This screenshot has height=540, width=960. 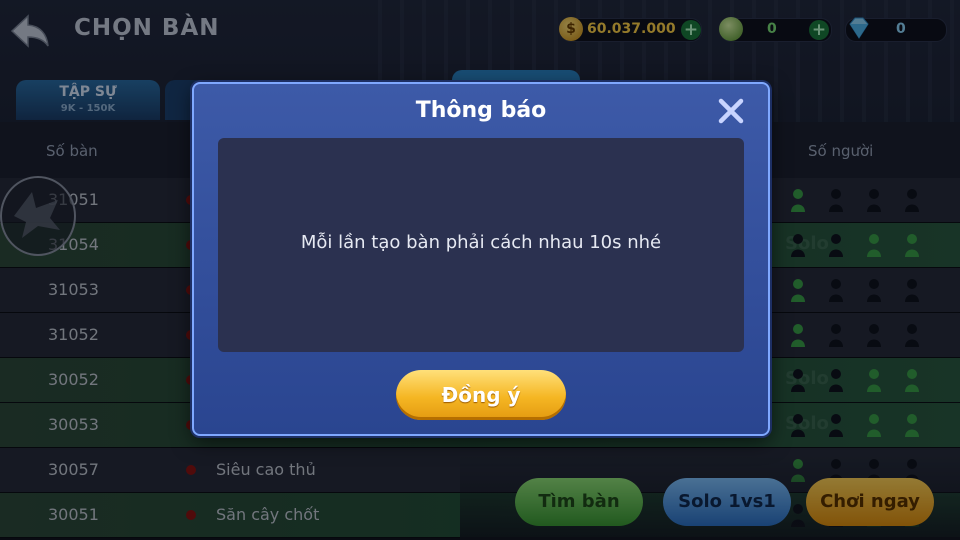 What do you see at coordinates (731, 111) in the screenshot?
I see `close-icon` at bounding box center [731, 111].